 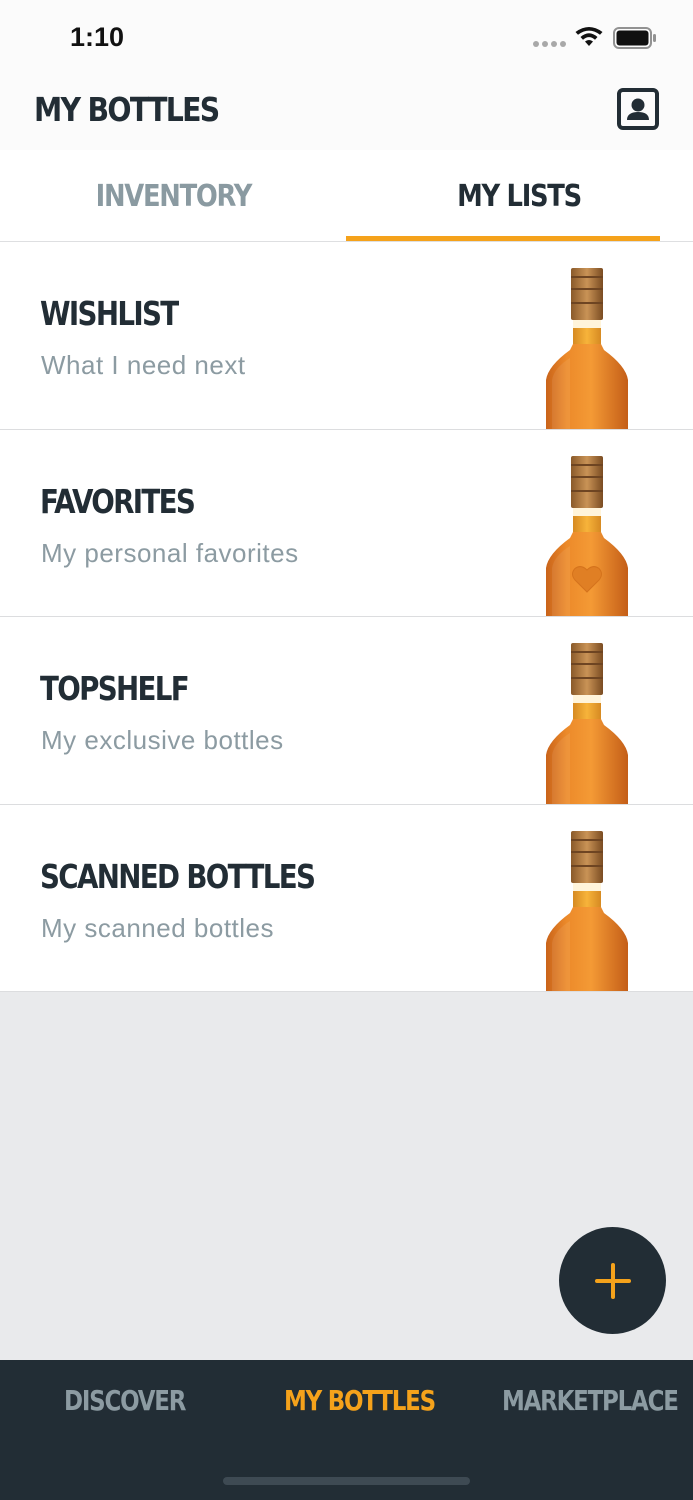 I want to click on page-title: MY BOTTLES, so click(x=127, y=109).